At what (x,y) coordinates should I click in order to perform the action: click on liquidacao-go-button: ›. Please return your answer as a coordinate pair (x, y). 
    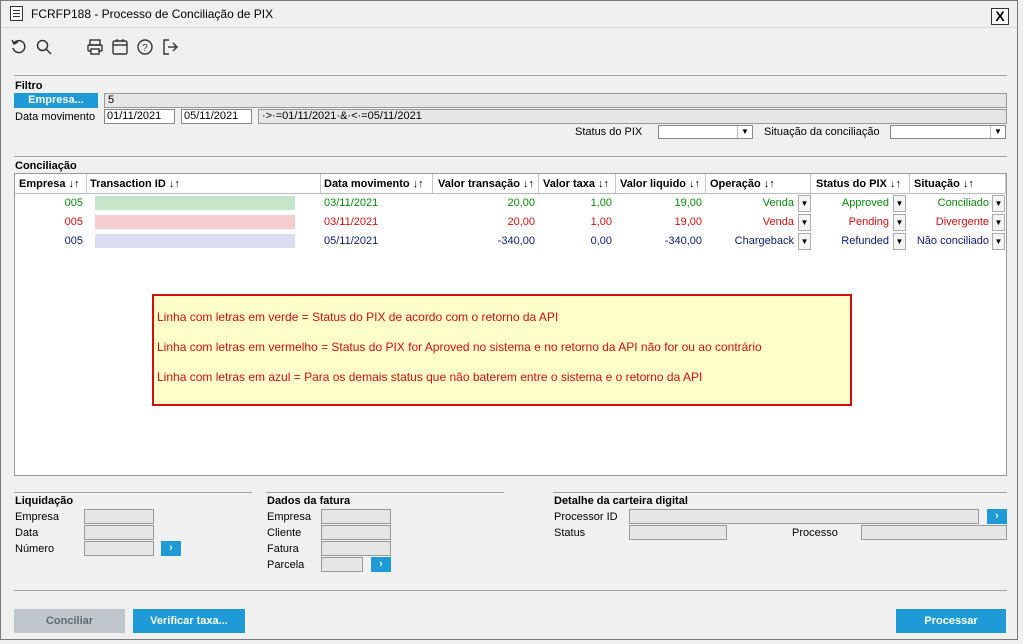
    Looking at the image, I should click on (171, 548).